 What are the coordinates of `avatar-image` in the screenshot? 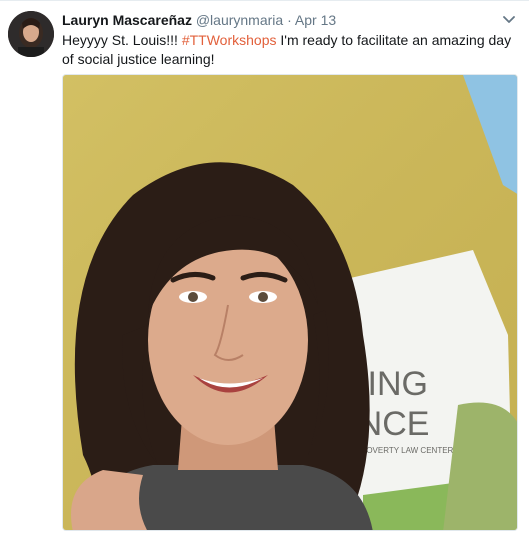 It's located at (31, 34).